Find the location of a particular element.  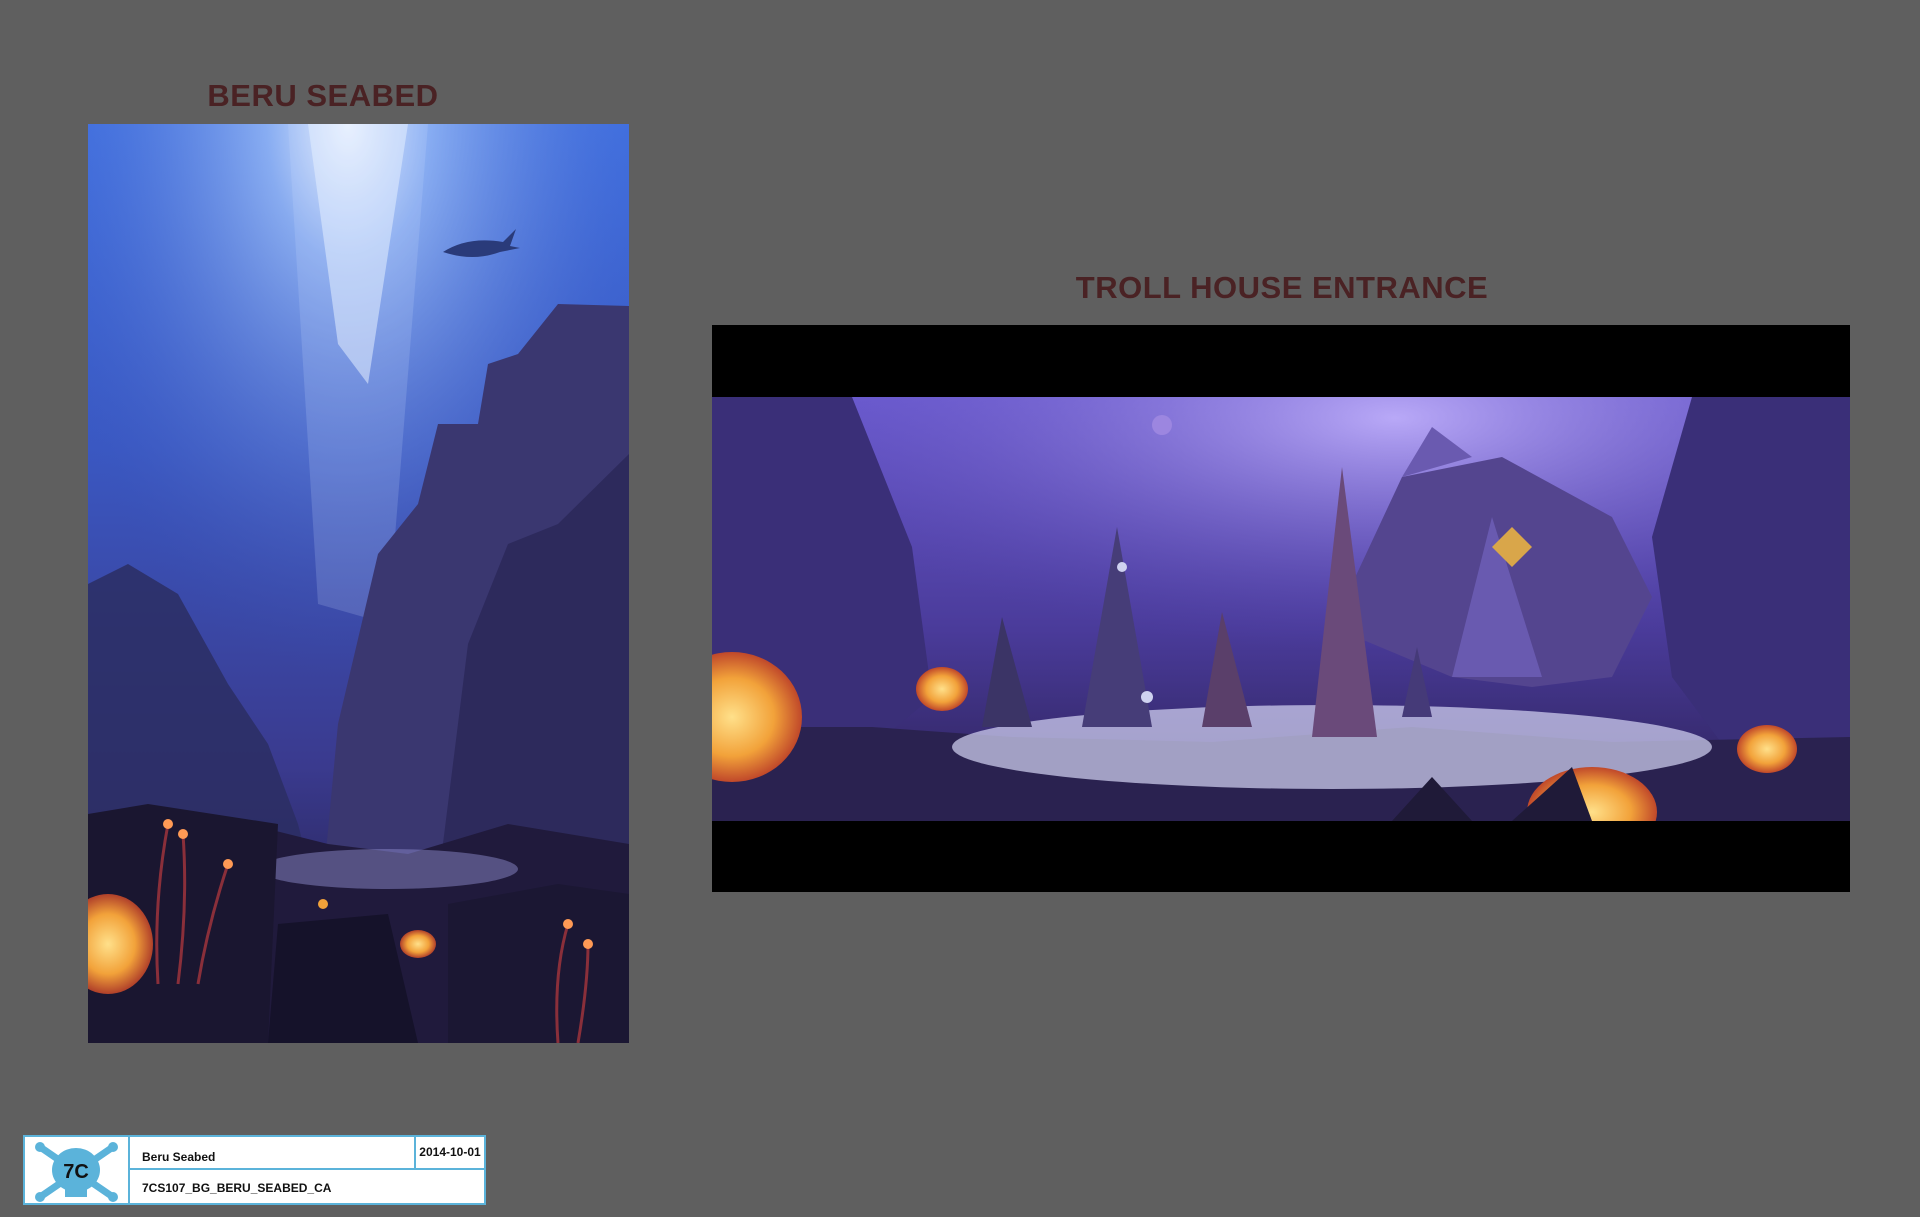

scene-date: 2014-10-01 is located at coordinates (450, 1153).